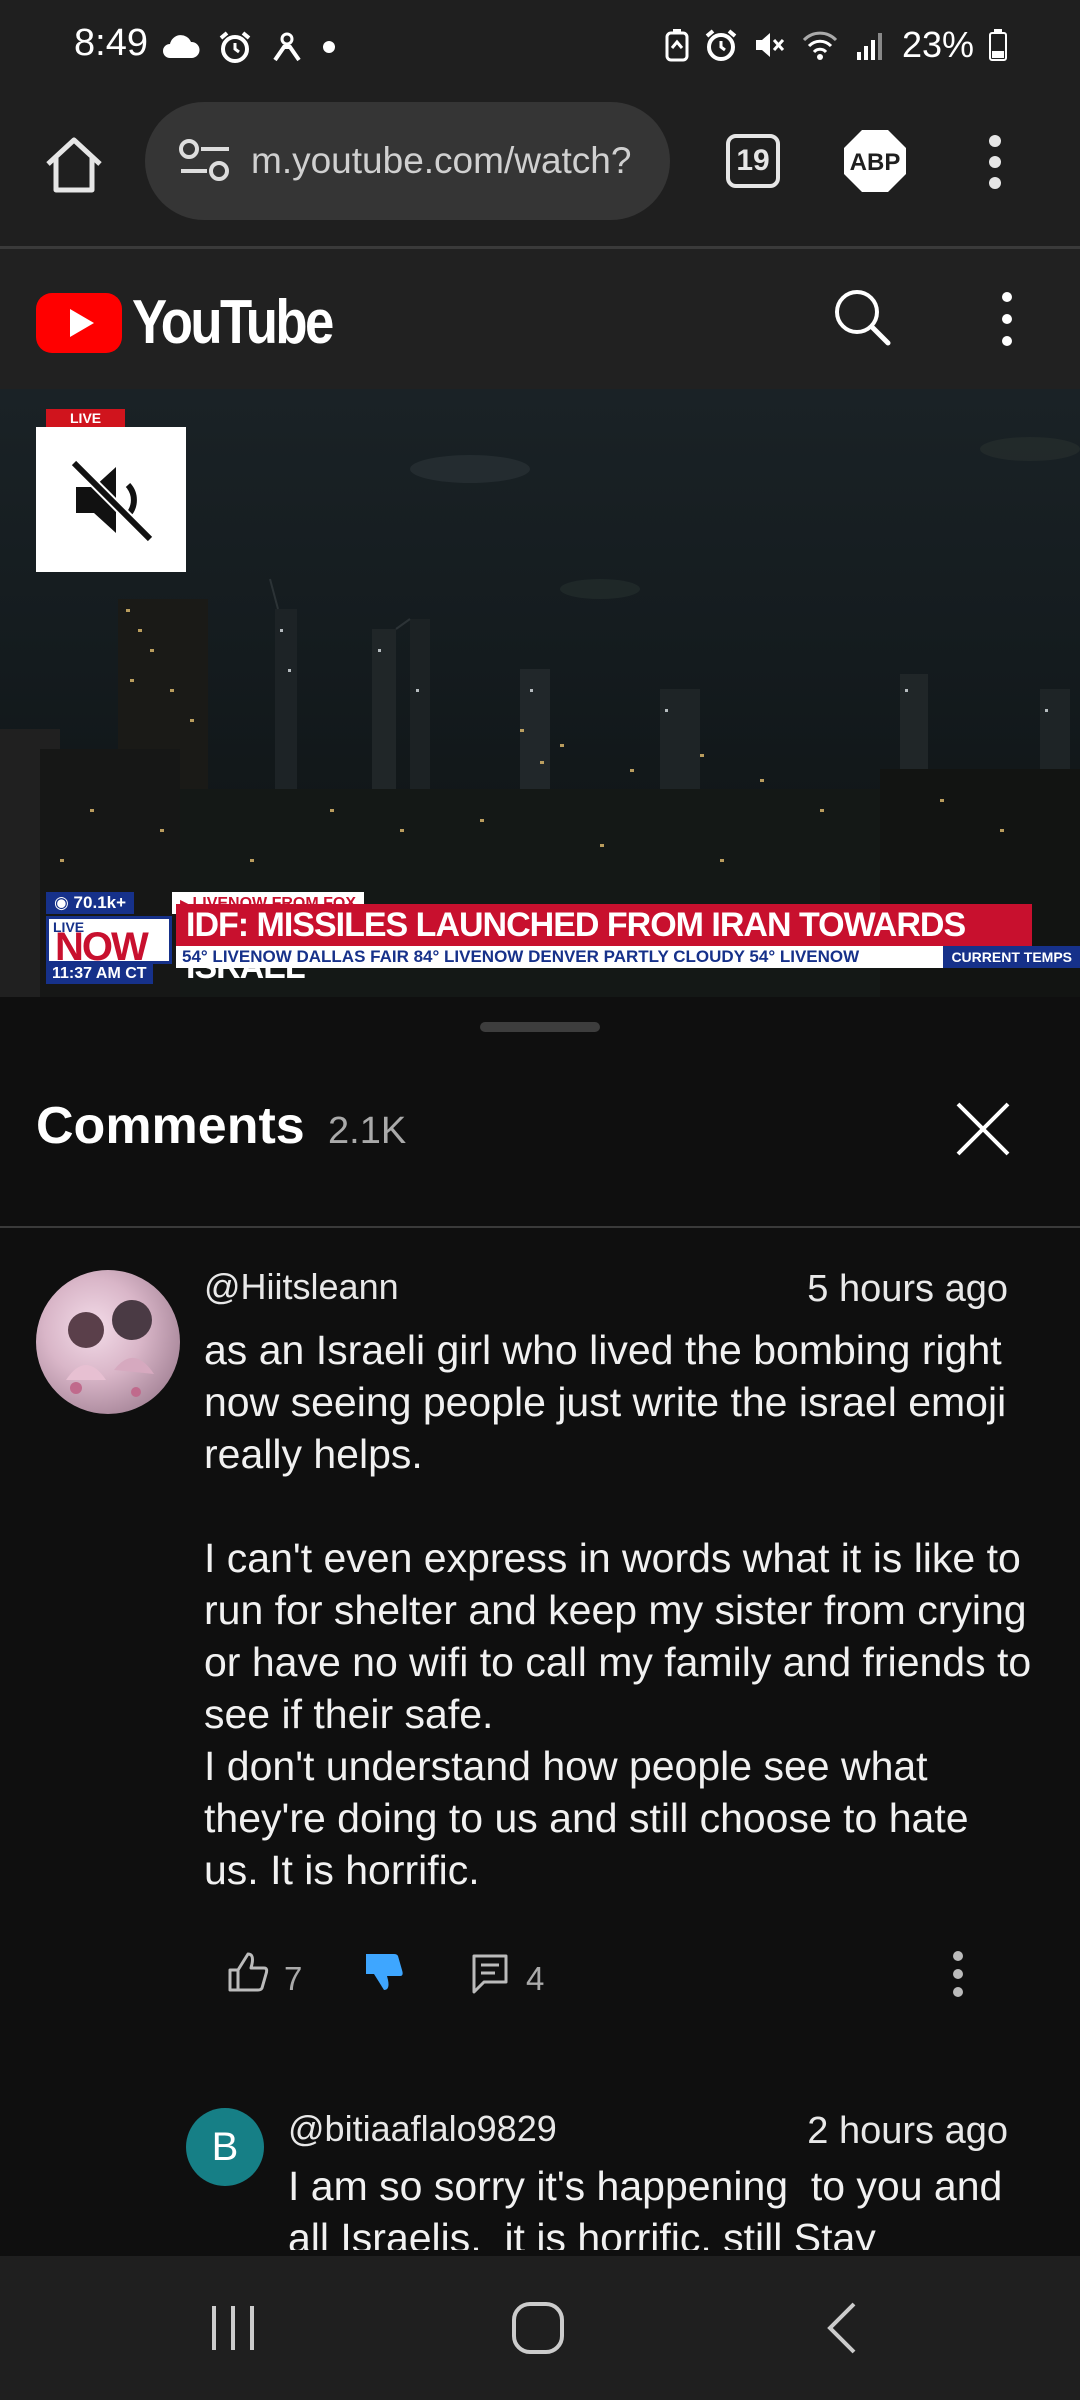 The width and height of the screenshot is (1080, 2400). What do you see at coordinates (74, 166) in the screenshot?
I see `home-icon` at bounding box center [74, 166].